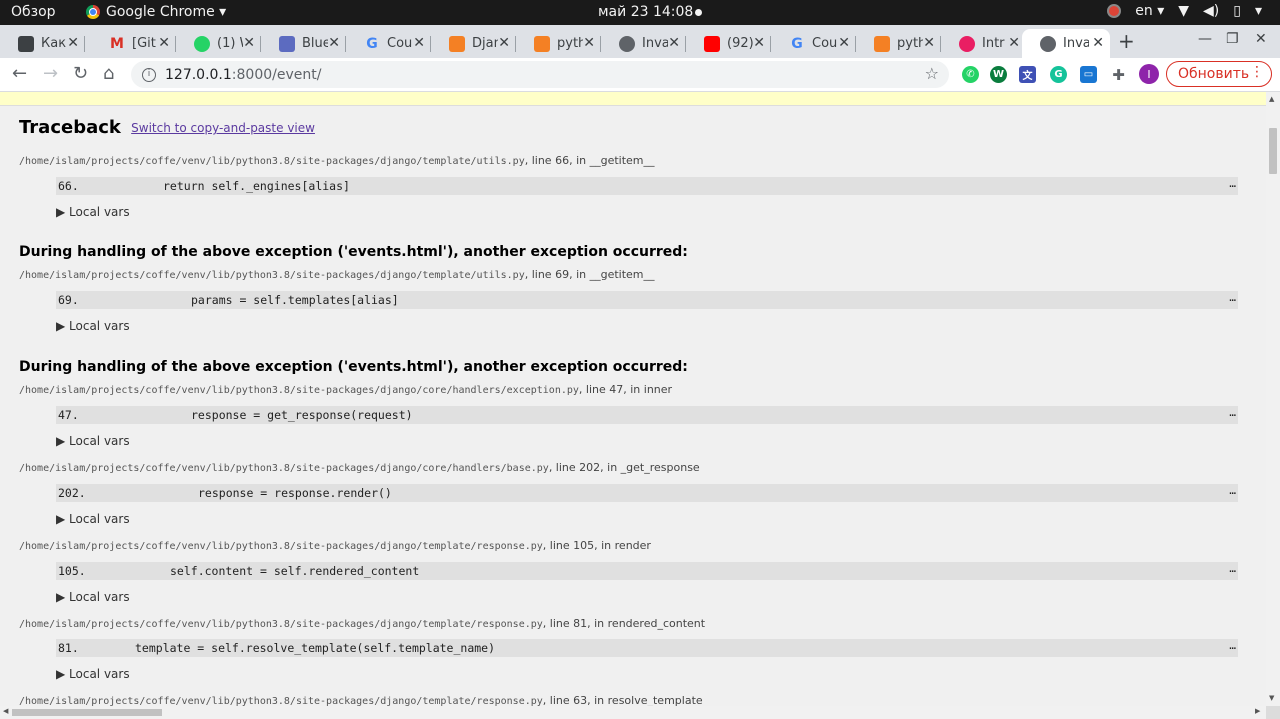  What do you see at coordinates (230, 43) in the screenshot?
I see `tab-title: (1) W` at bounding box center [230, 43].